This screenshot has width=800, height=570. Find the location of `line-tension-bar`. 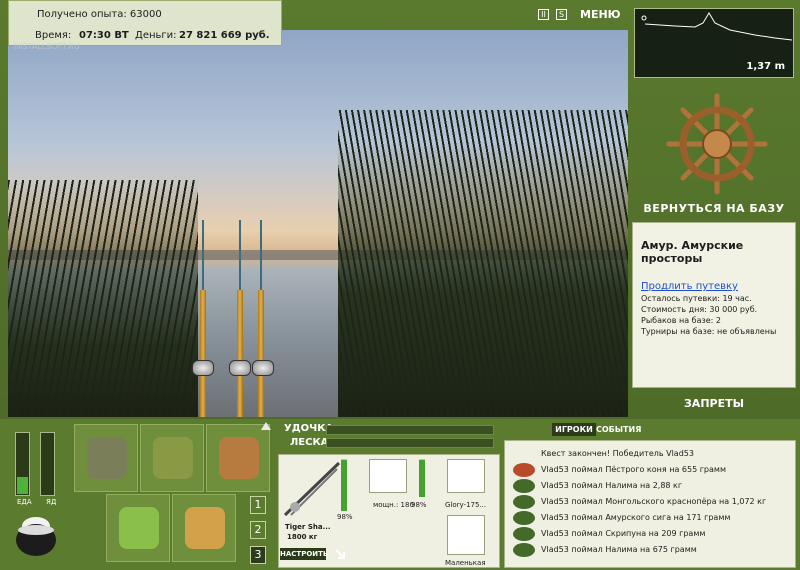

line-tension-bar is located at coordinates (410, 443).